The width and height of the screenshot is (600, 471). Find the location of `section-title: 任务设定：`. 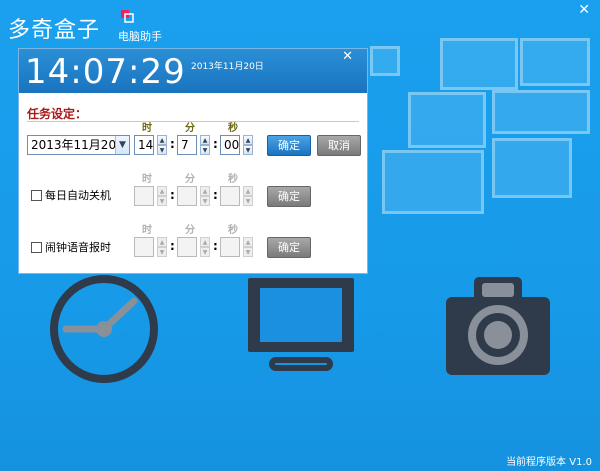

section-title: 任务设定： is located at coordinates (57, 114).